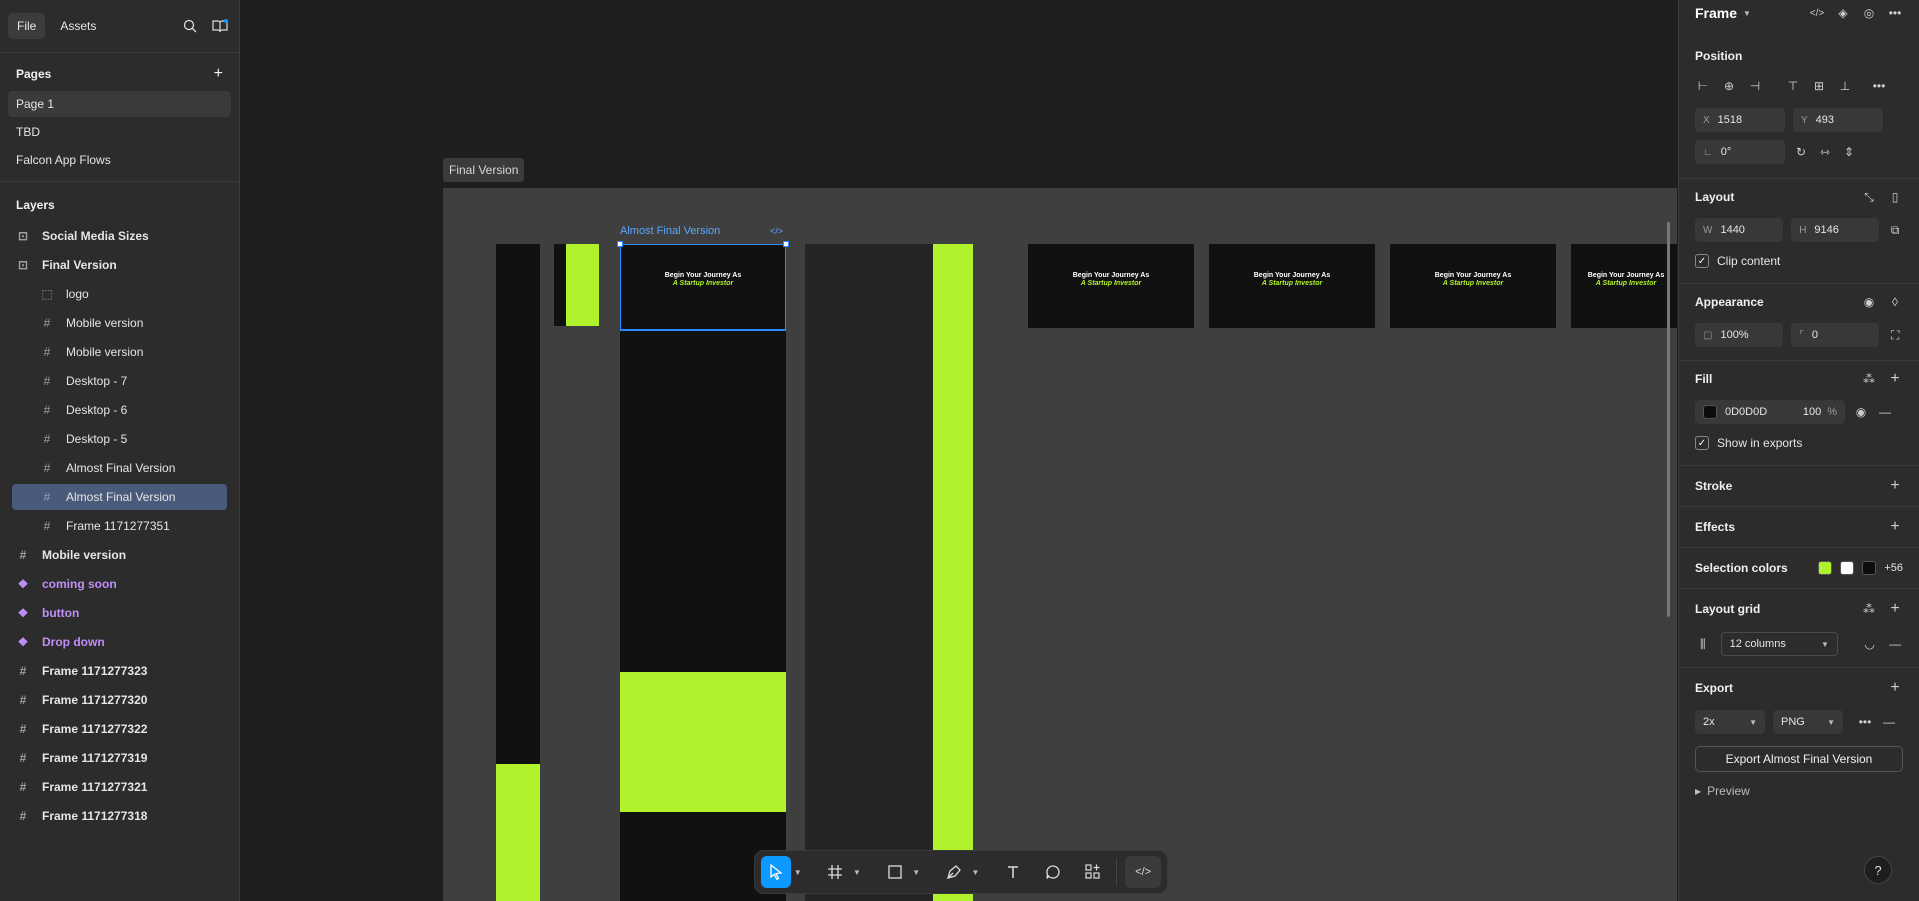 Image resolution: width=1919 pixels, height=901 pixels. I want to click on code-icon: </>, so click(1817, 13).